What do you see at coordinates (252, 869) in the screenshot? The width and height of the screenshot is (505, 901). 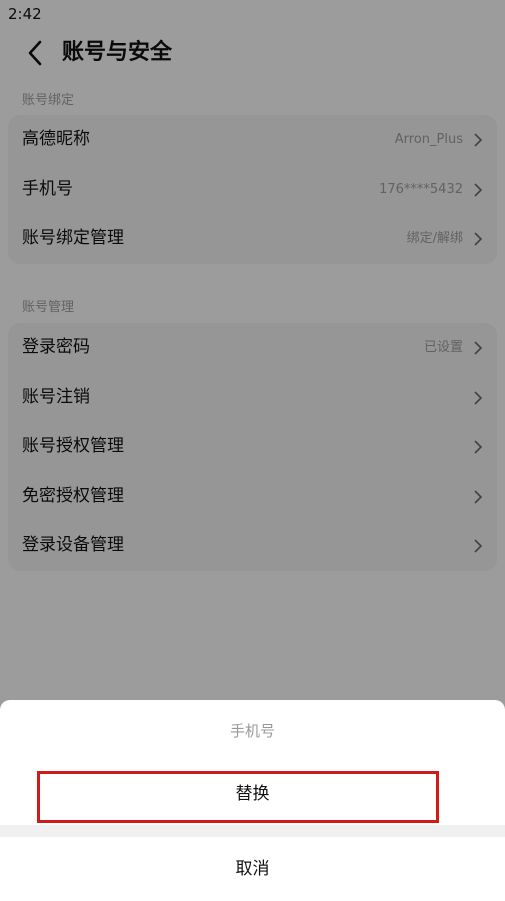 I see `cancel-button: 取消` at bounding box center [252, 869].